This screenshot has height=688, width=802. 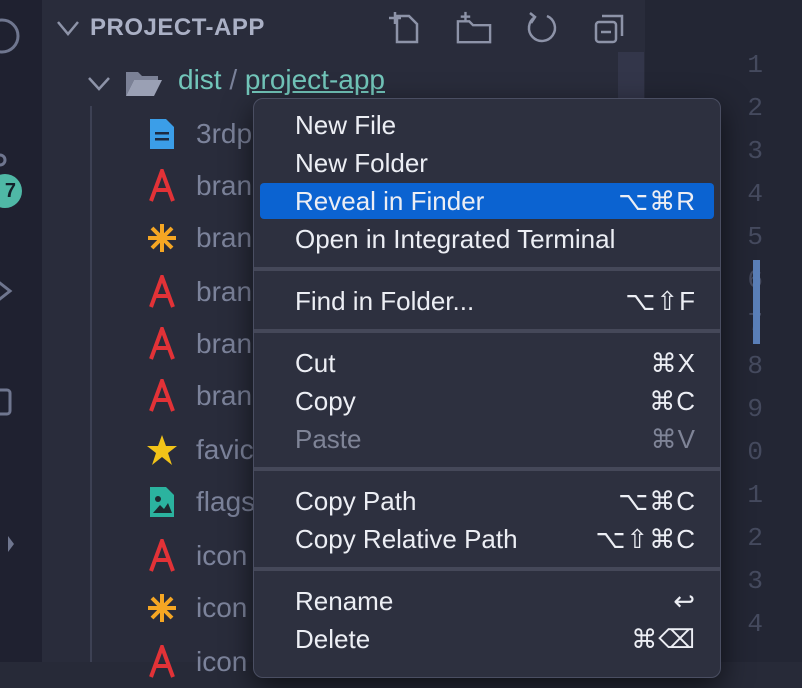 I want to click on folder-name: project-app, so click(x=315, y=79).